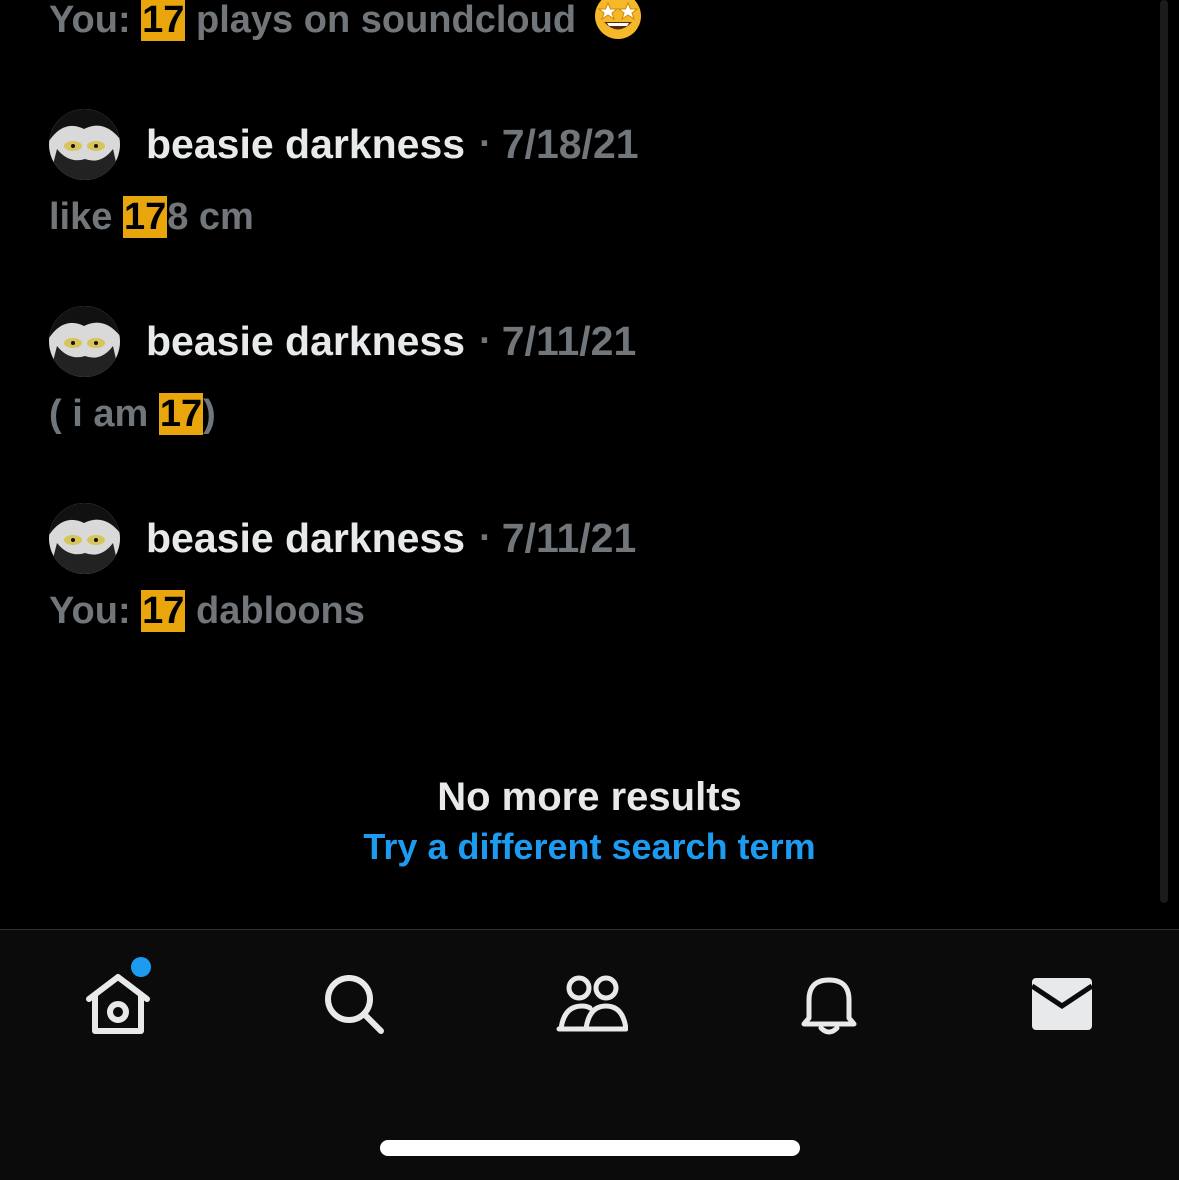  I want to click on home-indicator, so click(590, 1148).